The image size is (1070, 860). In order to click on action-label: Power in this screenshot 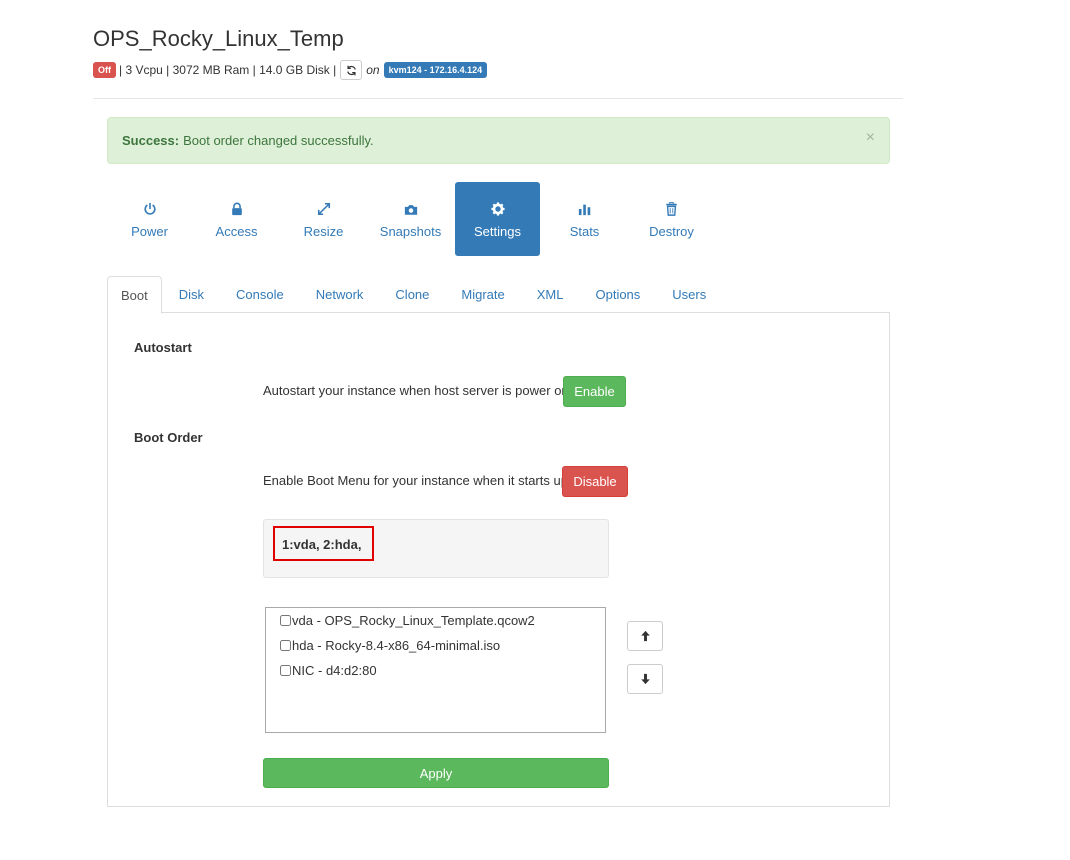, I will do `click(149, 231)`.